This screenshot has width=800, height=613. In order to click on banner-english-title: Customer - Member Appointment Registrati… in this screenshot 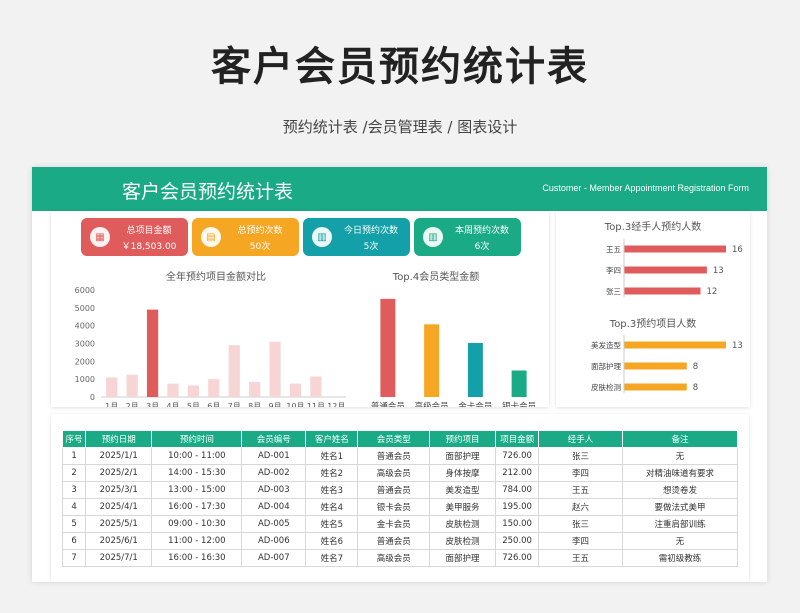, I will do `click(645, 188)`.